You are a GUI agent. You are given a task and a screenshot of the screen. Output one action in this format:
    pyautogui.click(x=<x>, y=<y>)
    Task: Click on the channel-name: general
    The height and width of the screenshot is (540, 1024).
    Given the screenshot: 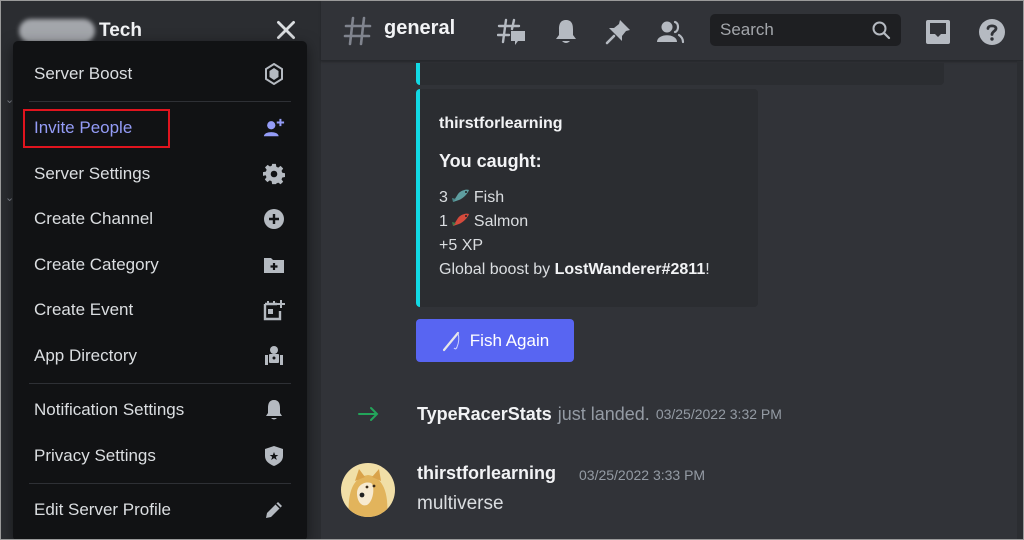 What is the action you would take?
    pyautogui.click(x=420, y=28)
    